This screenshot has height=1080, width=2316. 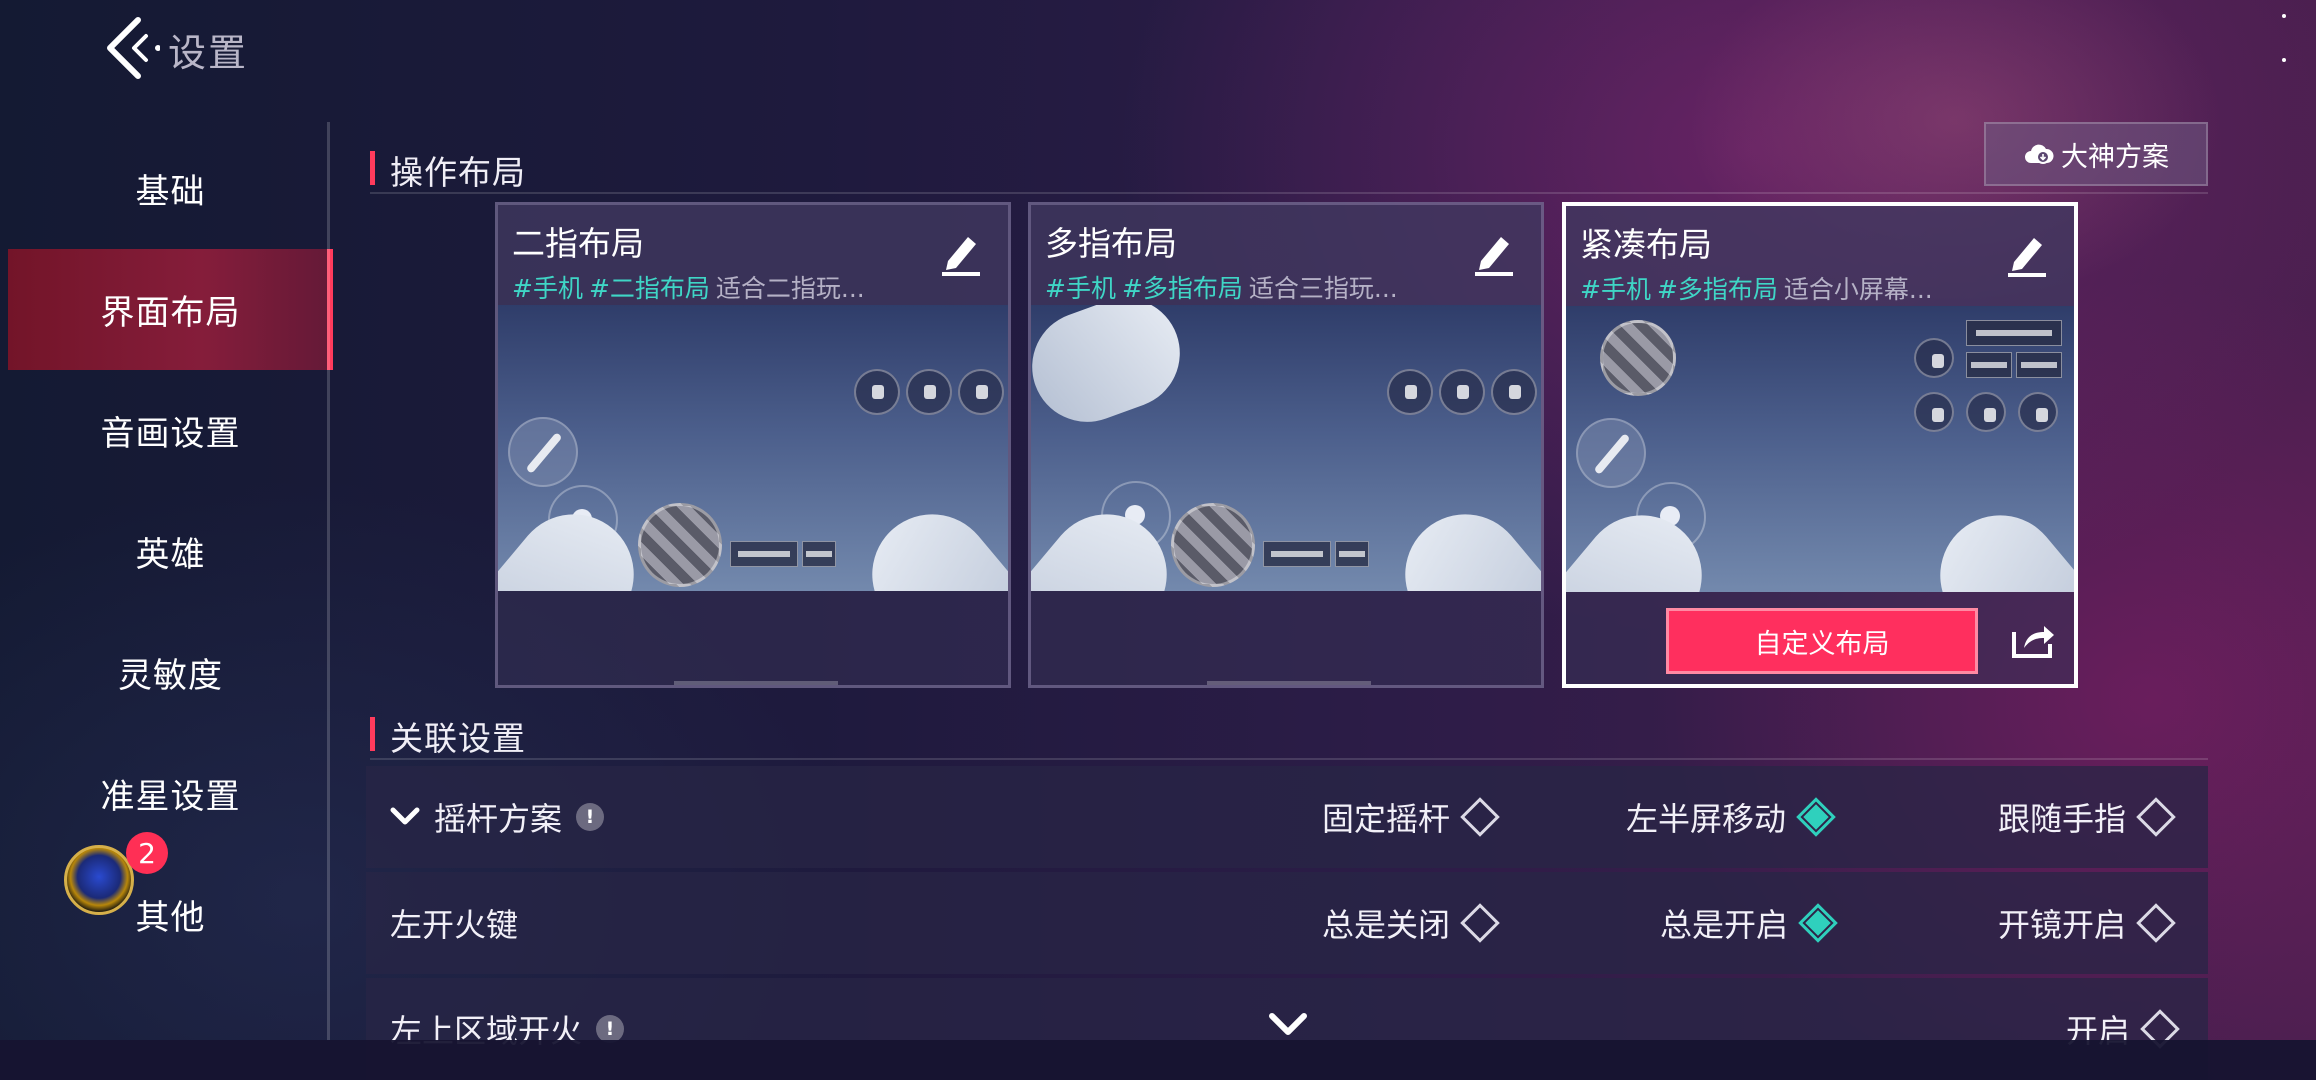 What do you see at coordinates (170, 672) in the screenshot?
I see `sidebar-item-sensitivity: 灵敏度` at bounding box center [170, 672].